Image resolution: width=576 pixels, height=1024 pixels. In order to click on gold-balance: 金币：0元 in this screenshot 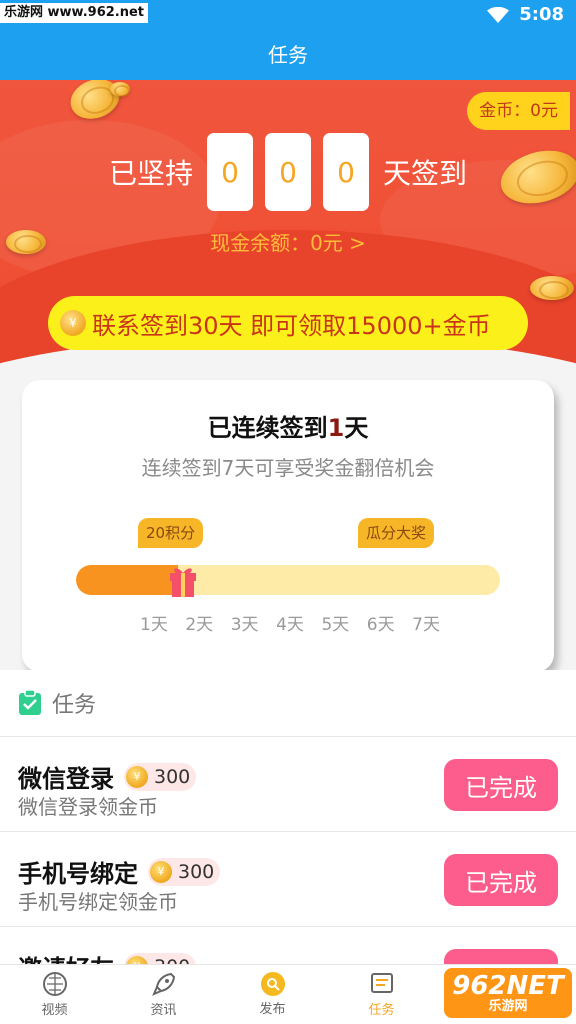, I will do `click(518, 111)`.